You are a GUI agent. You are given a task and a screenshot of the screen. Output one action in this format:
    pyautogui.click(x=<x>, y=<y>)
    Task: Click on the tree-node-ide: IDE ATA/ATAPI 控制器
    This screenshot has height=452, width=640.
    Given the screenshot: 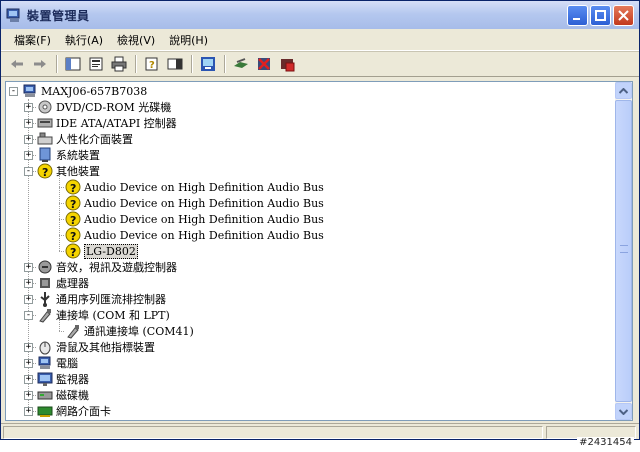 What is the action you would take?
    pyautogui.click(x=107, y=123)
    